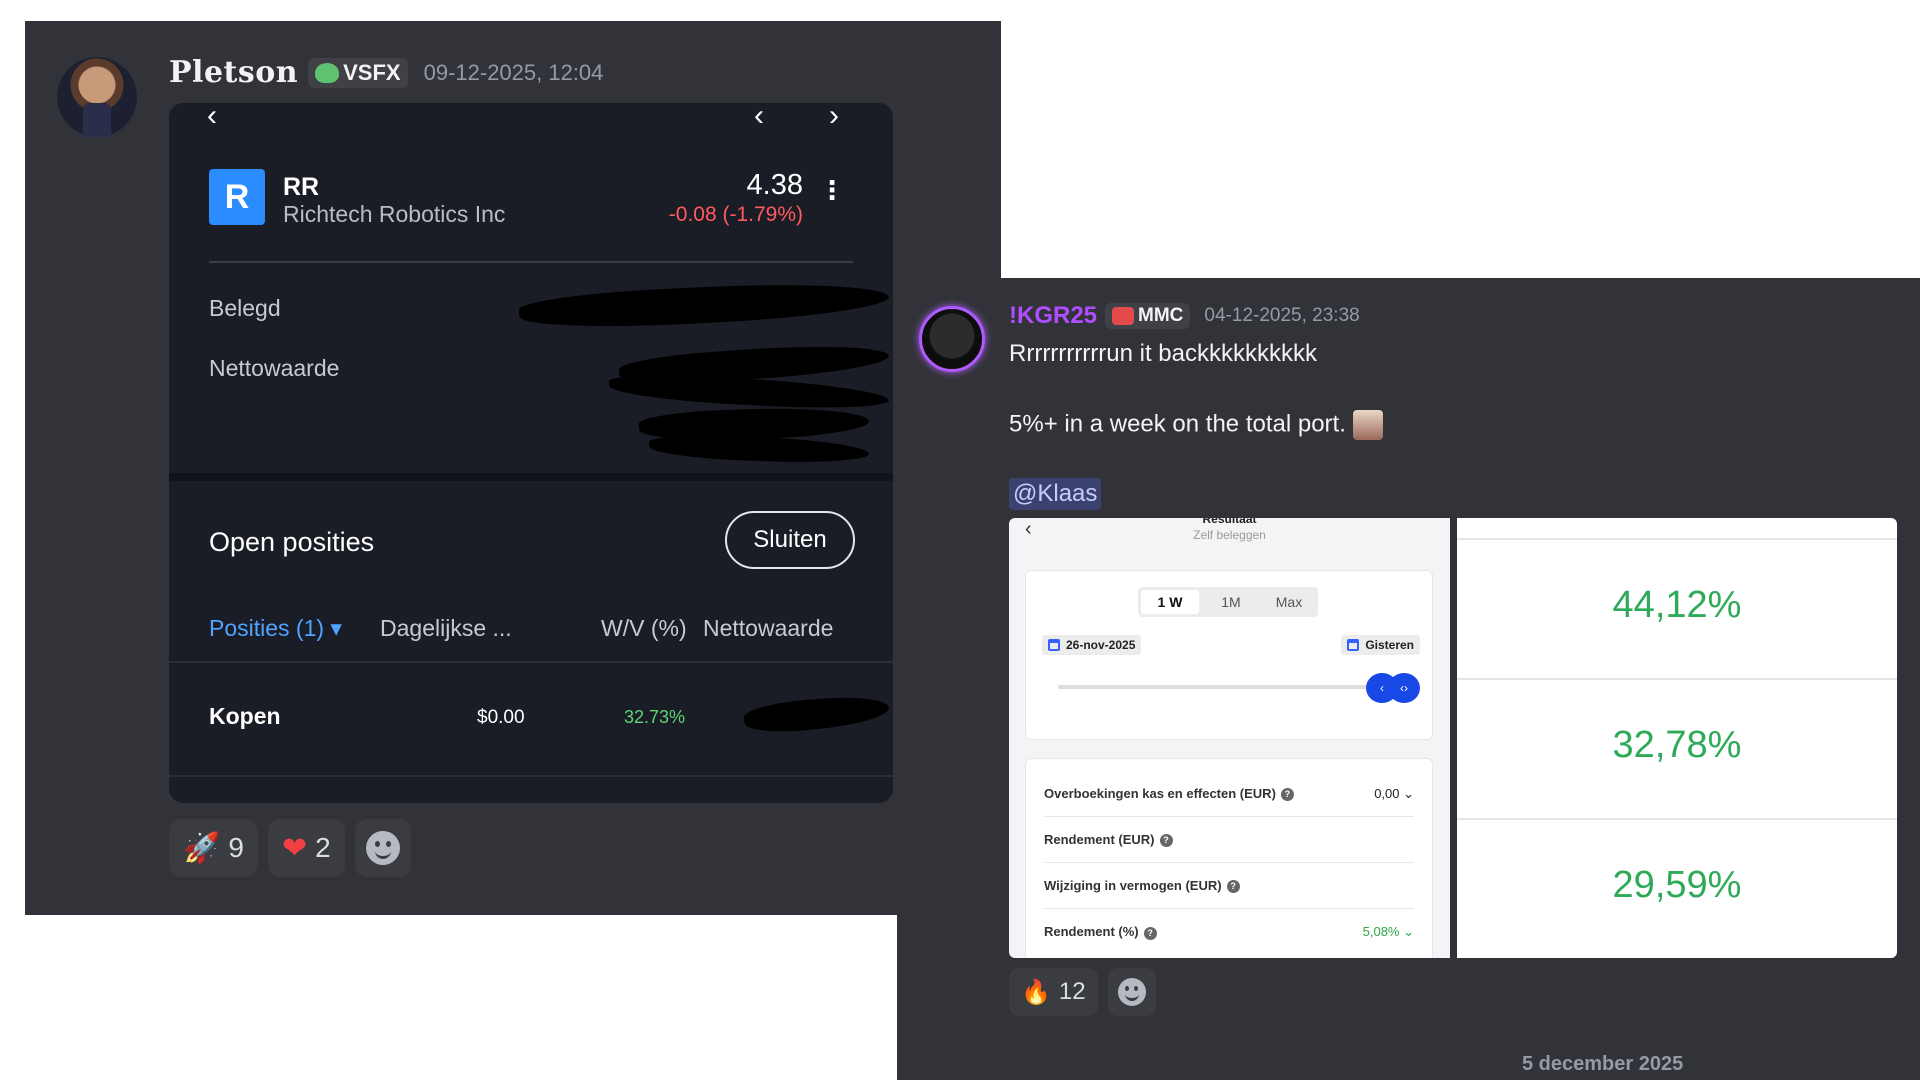 This screenshot has width=1920, height=1080. Describe the element at coordinates (1101, 645) in the screenshot. I see `date-from-label: 26-nov-2025` at that location.